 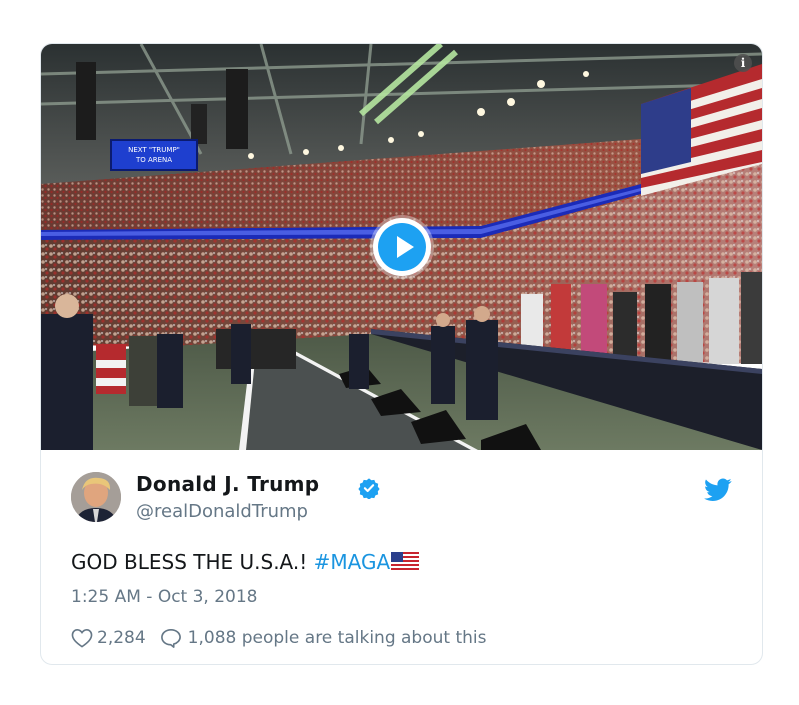 I want to click on twitter-bird-icon, so click(x=718, y=490).